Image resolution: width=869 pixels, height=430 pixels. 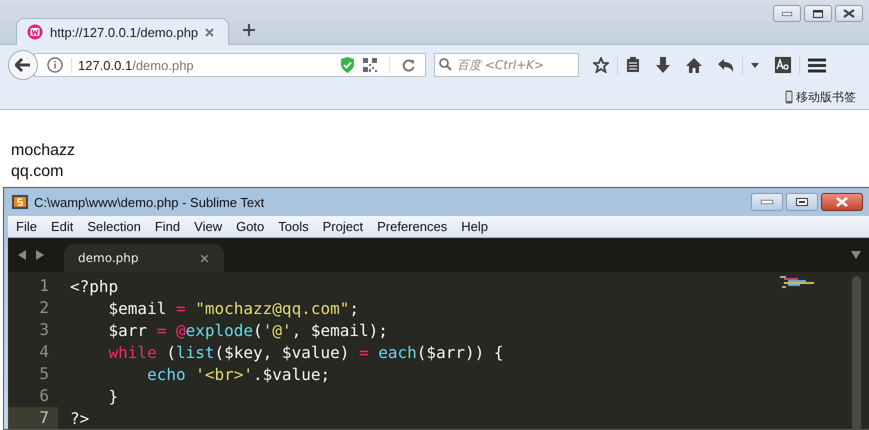 I want to click on clipboard-icon, so click(x=633, y=65).